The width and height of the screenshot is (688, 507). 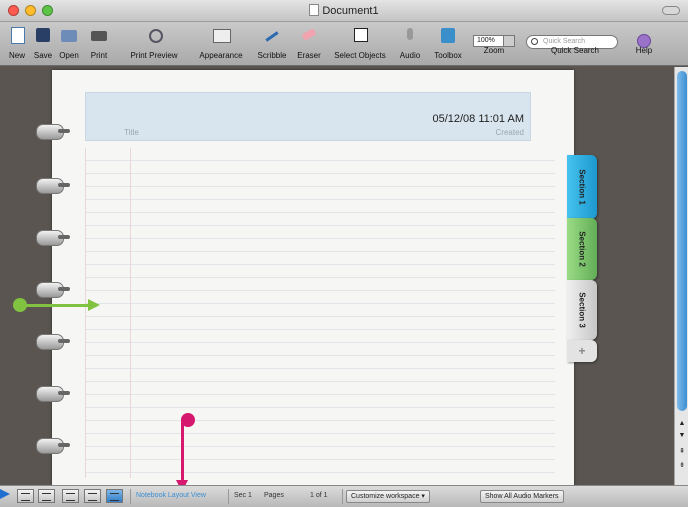 I want to click on eraser-icon, so click(x=309, y=35).